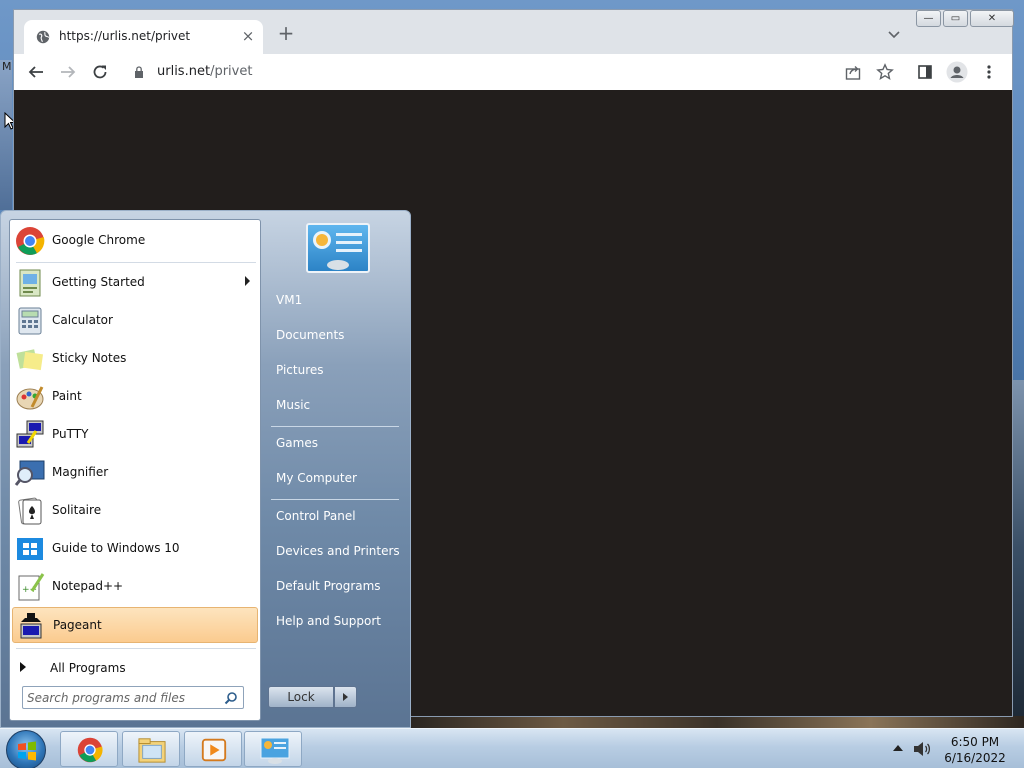 The height and width of the screenshot is (768, 1024). I want to click on browser-tab: https://urlis.net/privet ×, so click(143, 37).